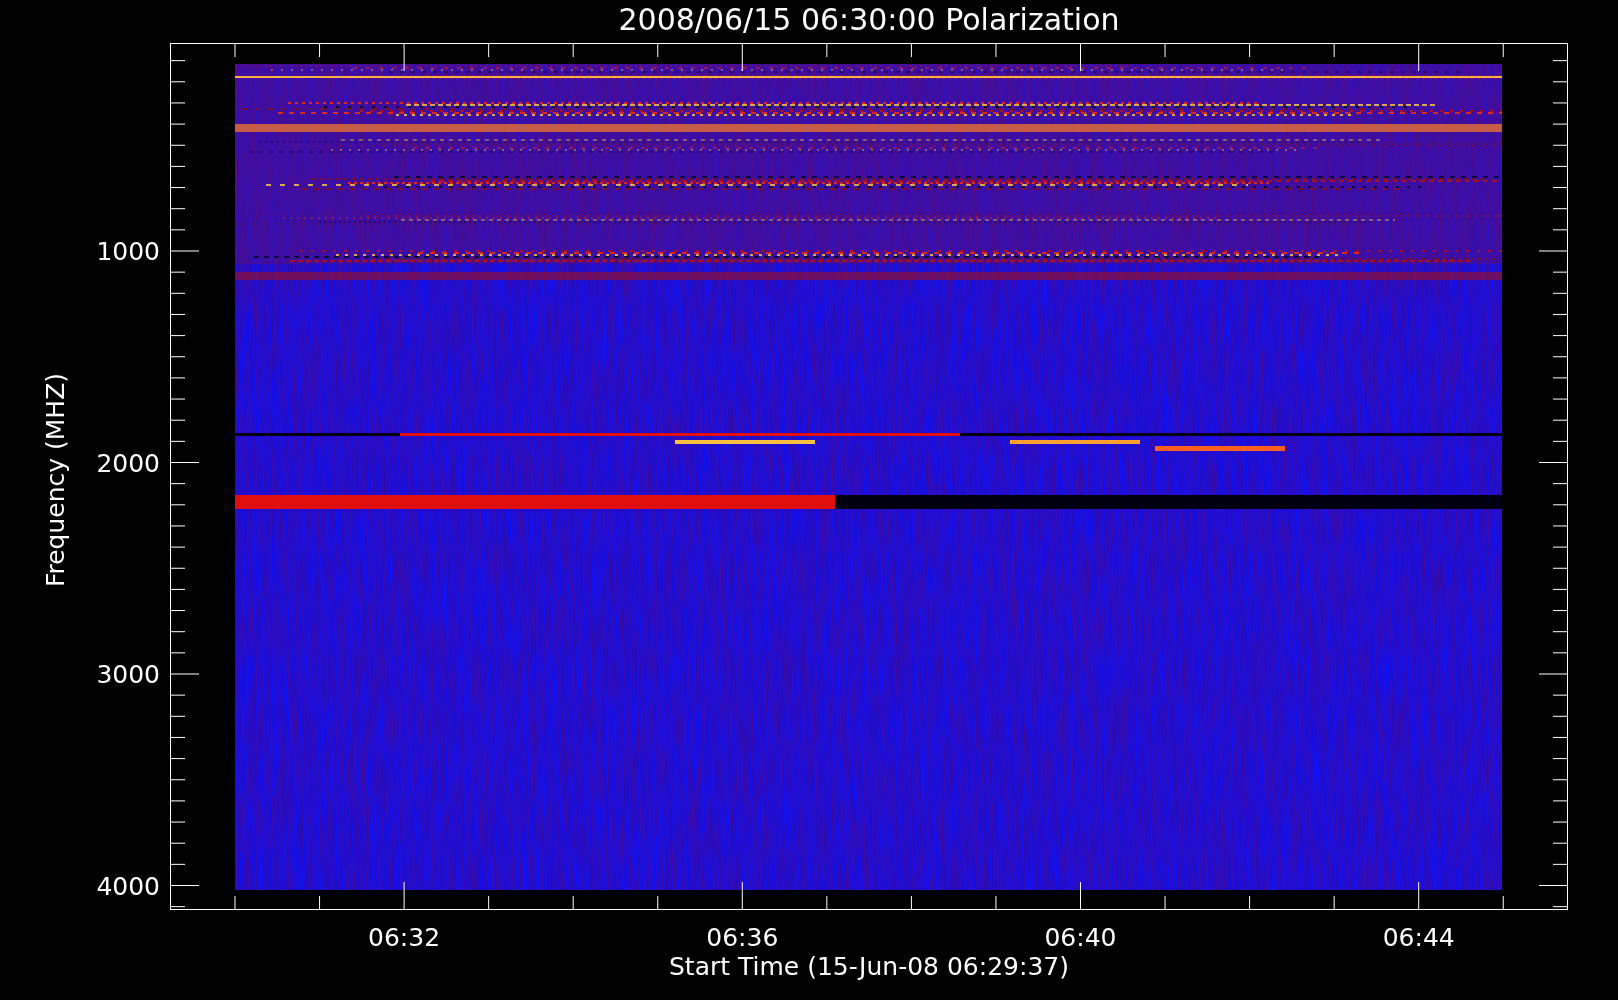 The image size is (1618, 1000). I want to click on x-tick-label: 06:44, so click(1418, 937).